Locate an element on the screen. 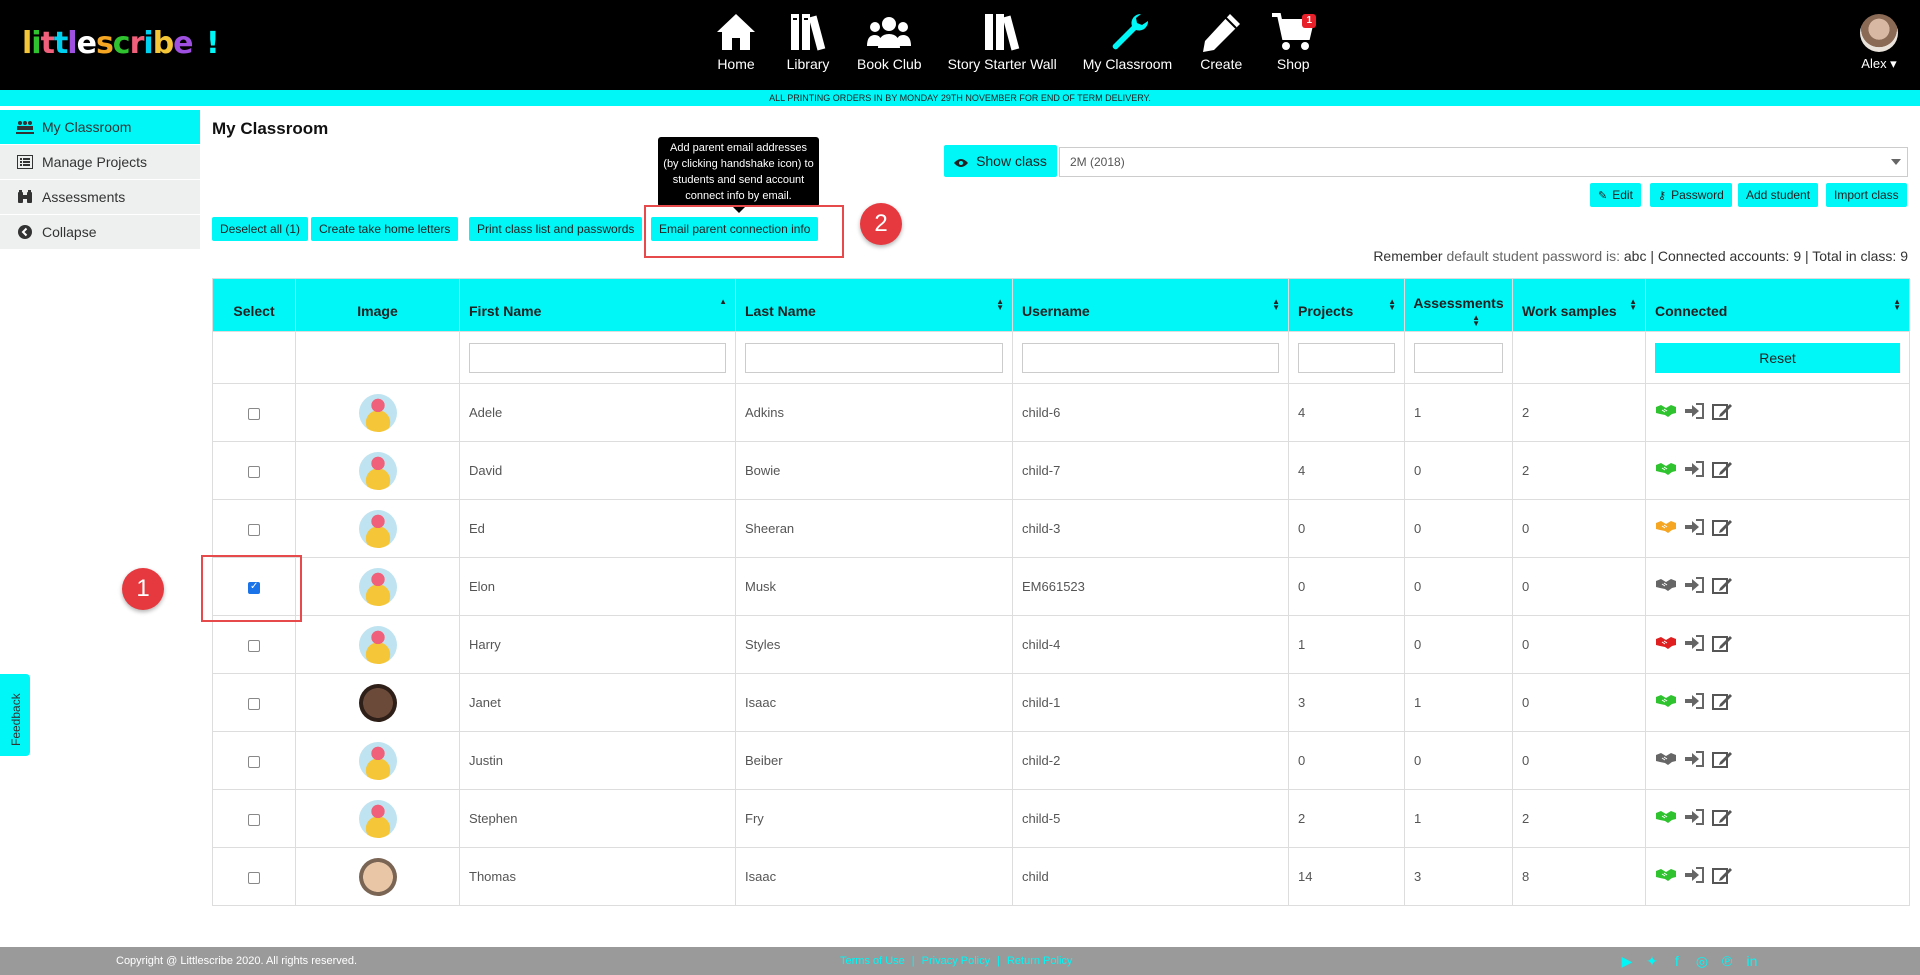 The width and height of the screenshot is (1920, 975). last-name-filter-input is located at coordinates (874, 357).